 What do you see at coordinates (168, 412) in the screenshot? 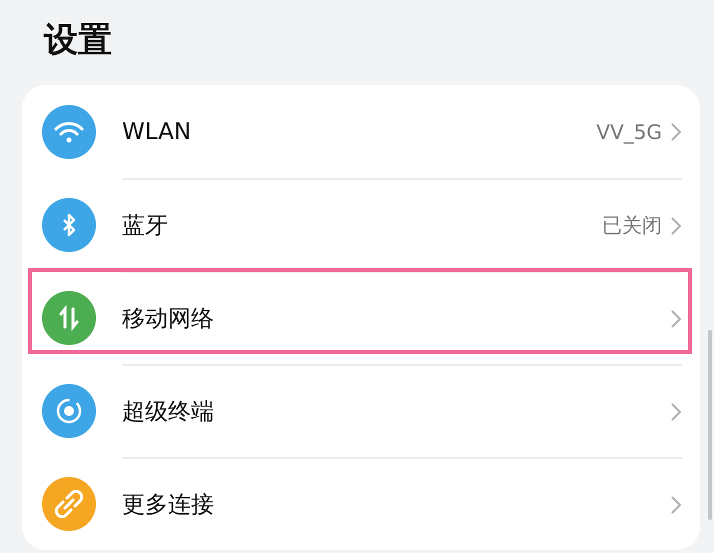
I see `row-label: 超级终端` at bounding box center [168, 412].